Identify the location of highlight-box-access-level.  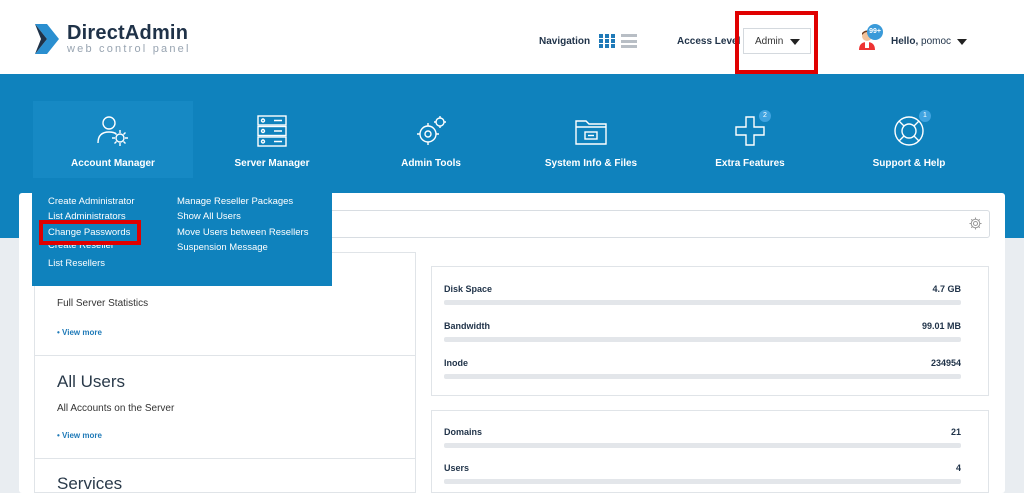
(776, 42).